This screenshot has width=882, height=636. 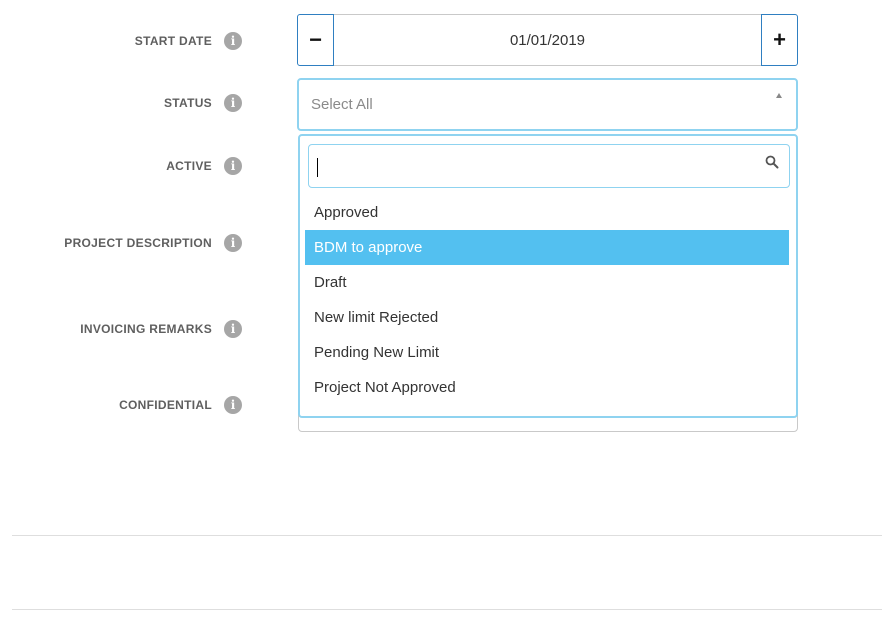 I want to click on option-pending-new-limit: Pending New Limit, so click(x=547, y=352).